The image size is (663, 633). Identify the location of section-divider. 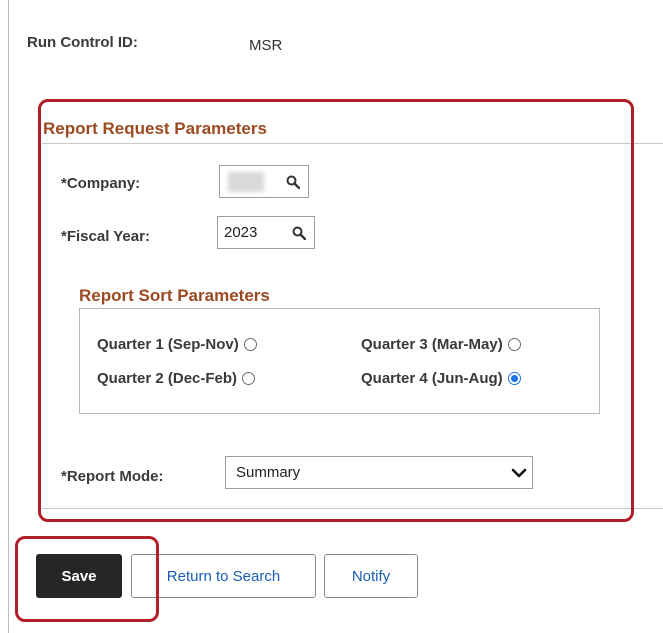
(352, 143).